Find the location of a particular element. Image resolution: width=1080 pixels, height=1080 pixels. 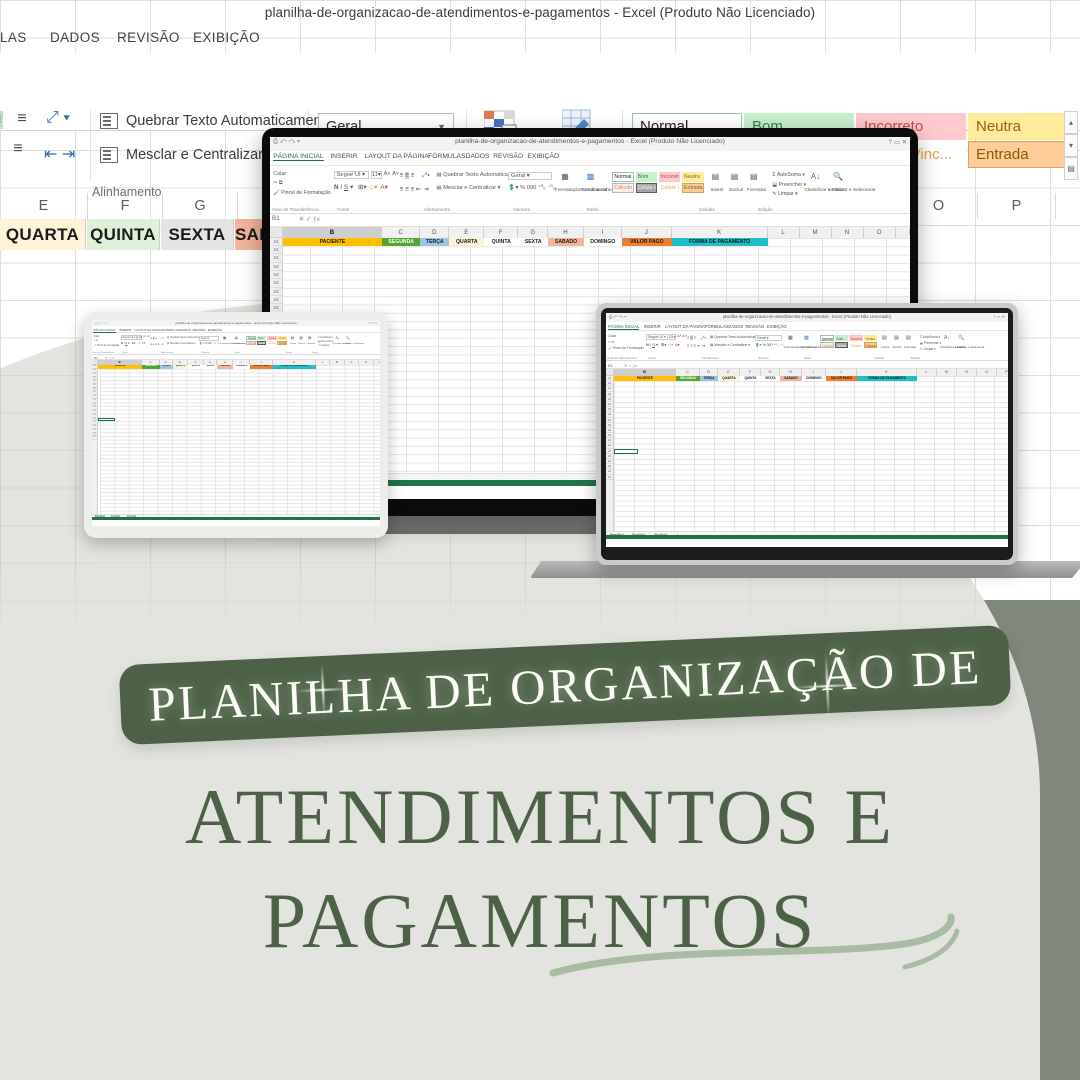

column-header-f: F is located at coordinates (125, 206).